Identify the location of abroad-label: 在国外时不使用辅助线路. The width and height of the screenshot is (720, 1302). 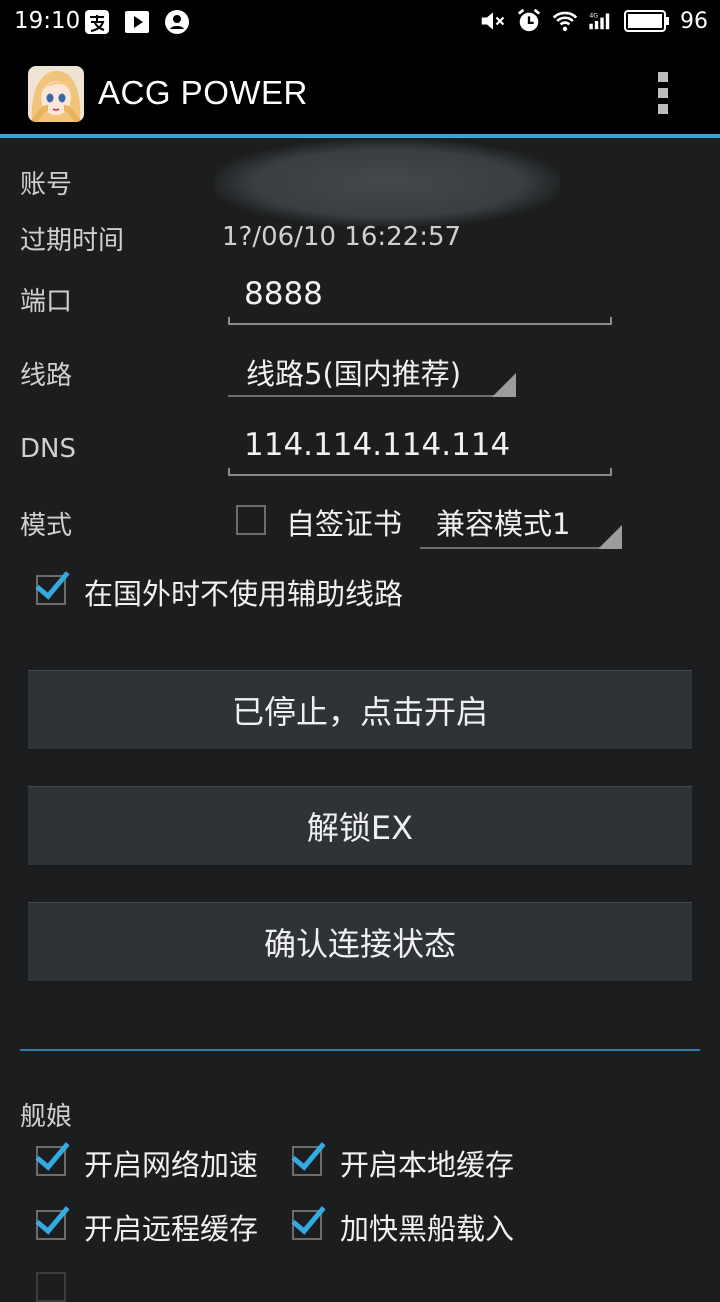
(243, 592).